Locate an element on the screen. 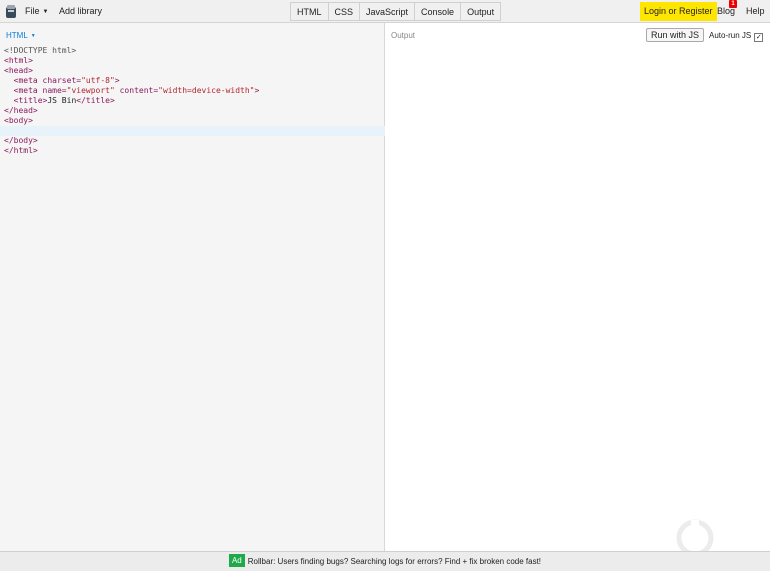 This screenshot has width=770, height=571. blog-notification-badge: 1 is located at coordinates (733, 4).